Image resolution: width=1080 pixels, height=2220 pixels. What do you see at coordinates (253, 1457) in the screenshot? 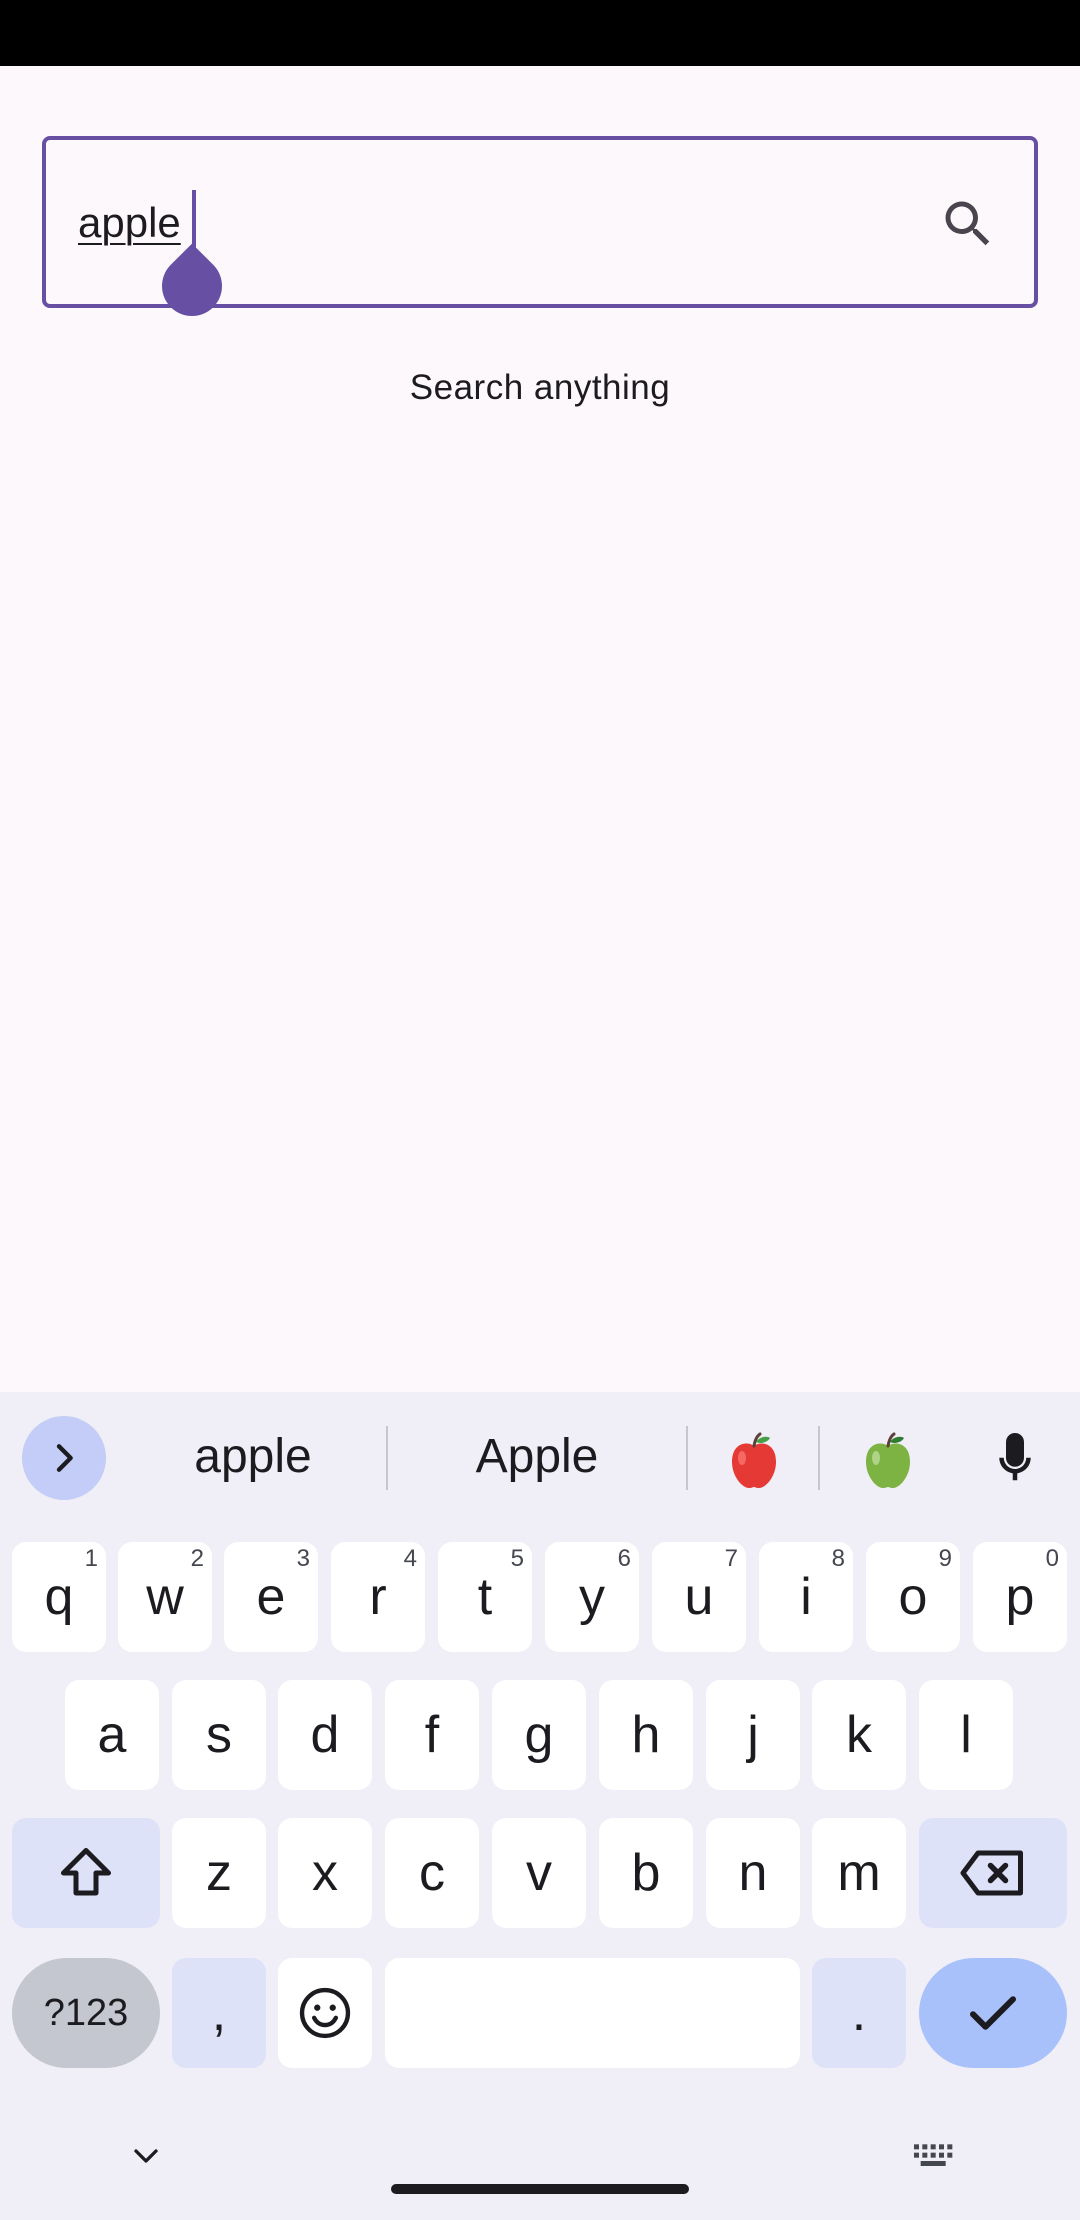
I see `suggestion-1: apple` at bounding box center [253, 1457].